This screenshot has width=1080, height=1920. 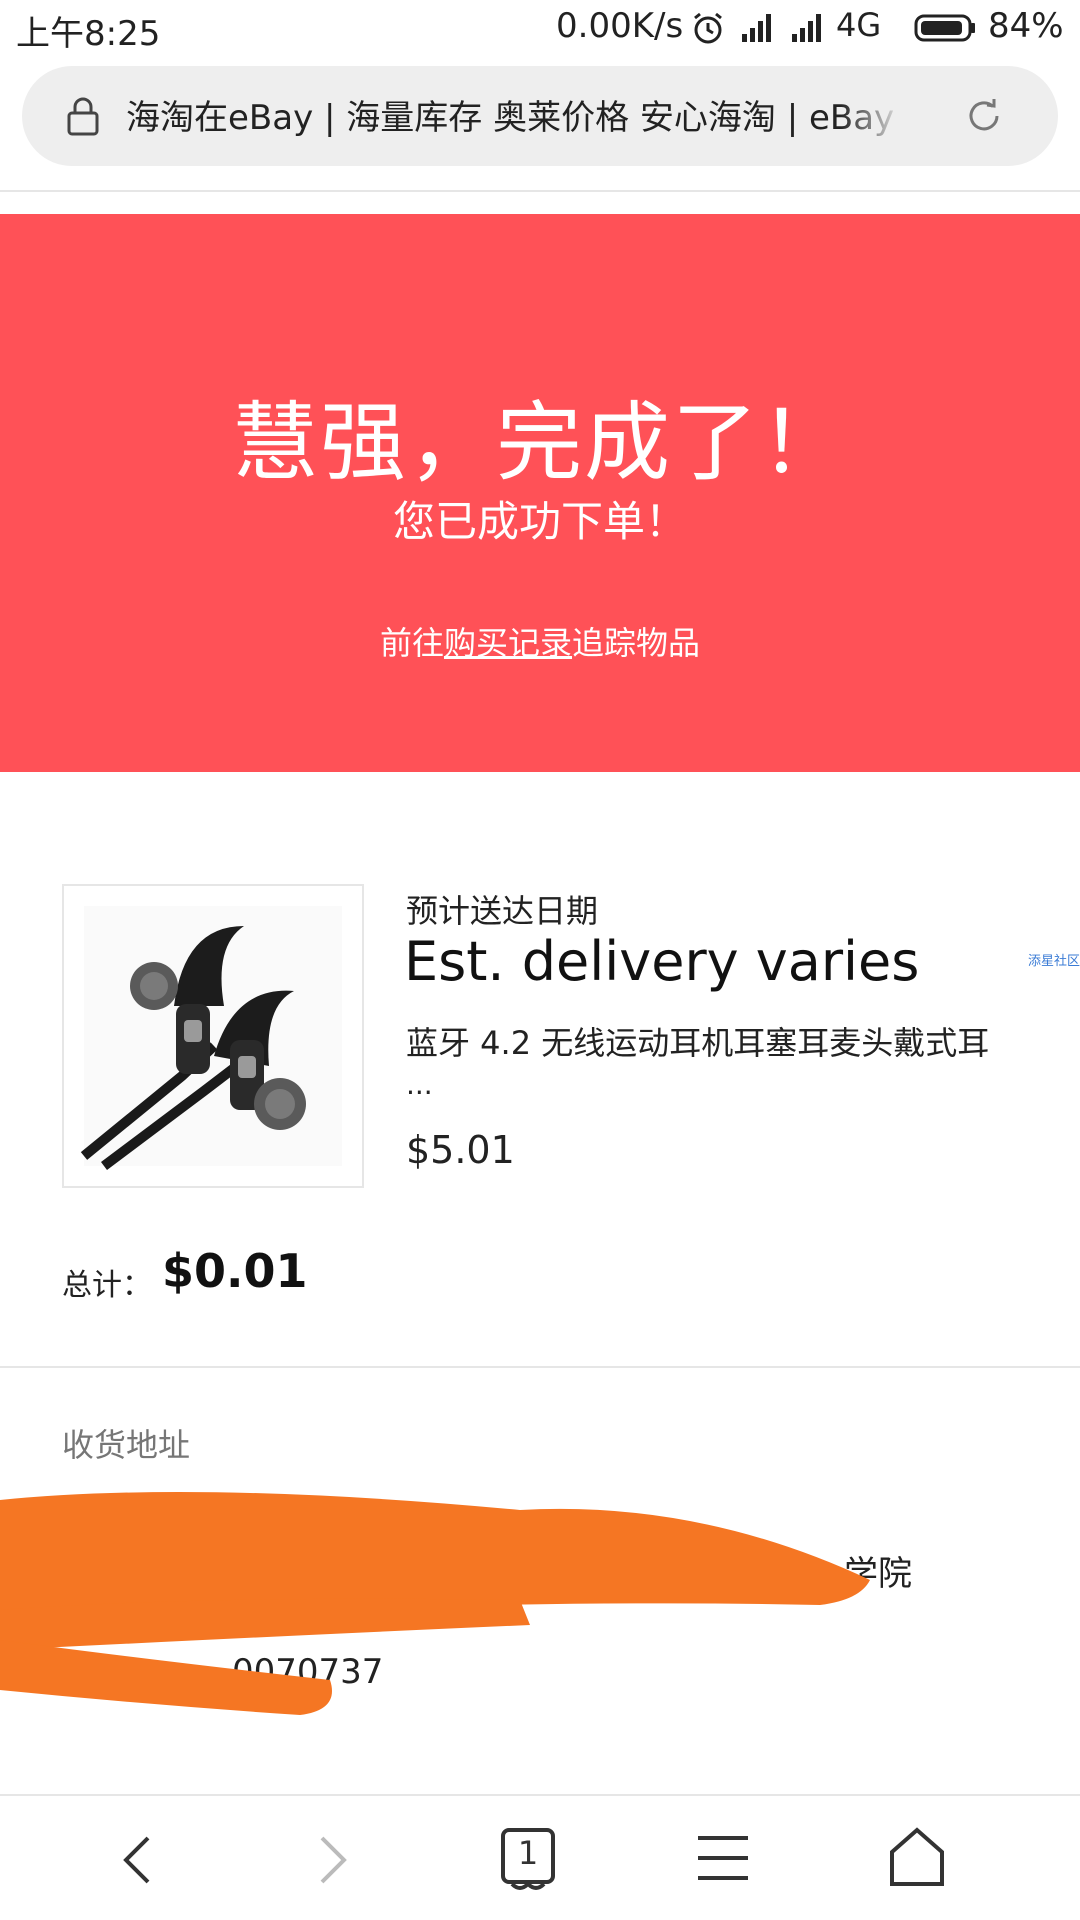 What do you see at coordinates (502, 911) in the screenshot?
I see `delivery-label: 预计送达日期` at bounding box center [502, 911].